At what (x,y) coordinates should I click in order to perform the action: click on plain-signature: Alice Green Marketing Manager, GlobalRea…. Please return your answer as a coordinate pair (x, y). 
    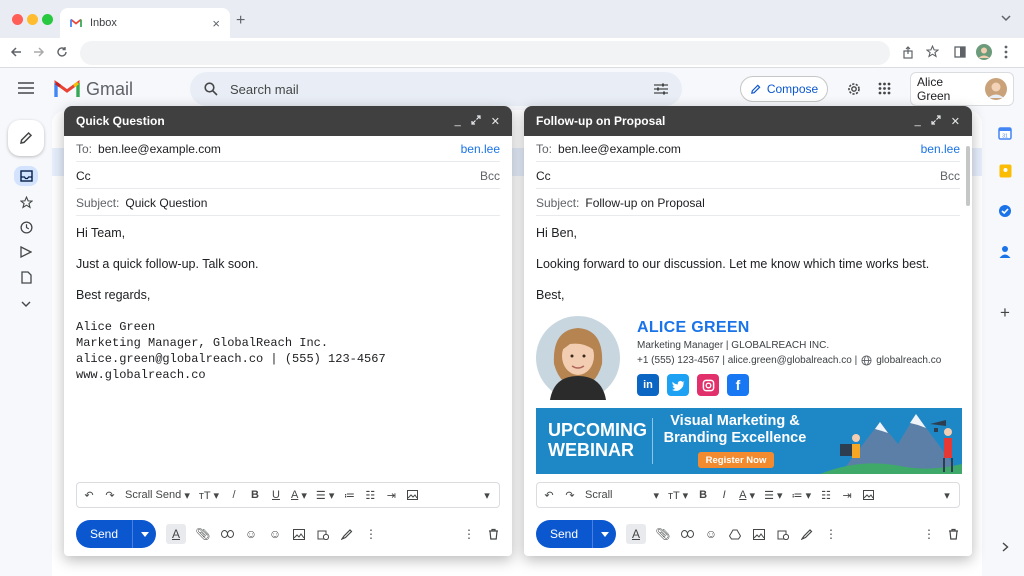
    Looking at the image, I should click on (231, 351).